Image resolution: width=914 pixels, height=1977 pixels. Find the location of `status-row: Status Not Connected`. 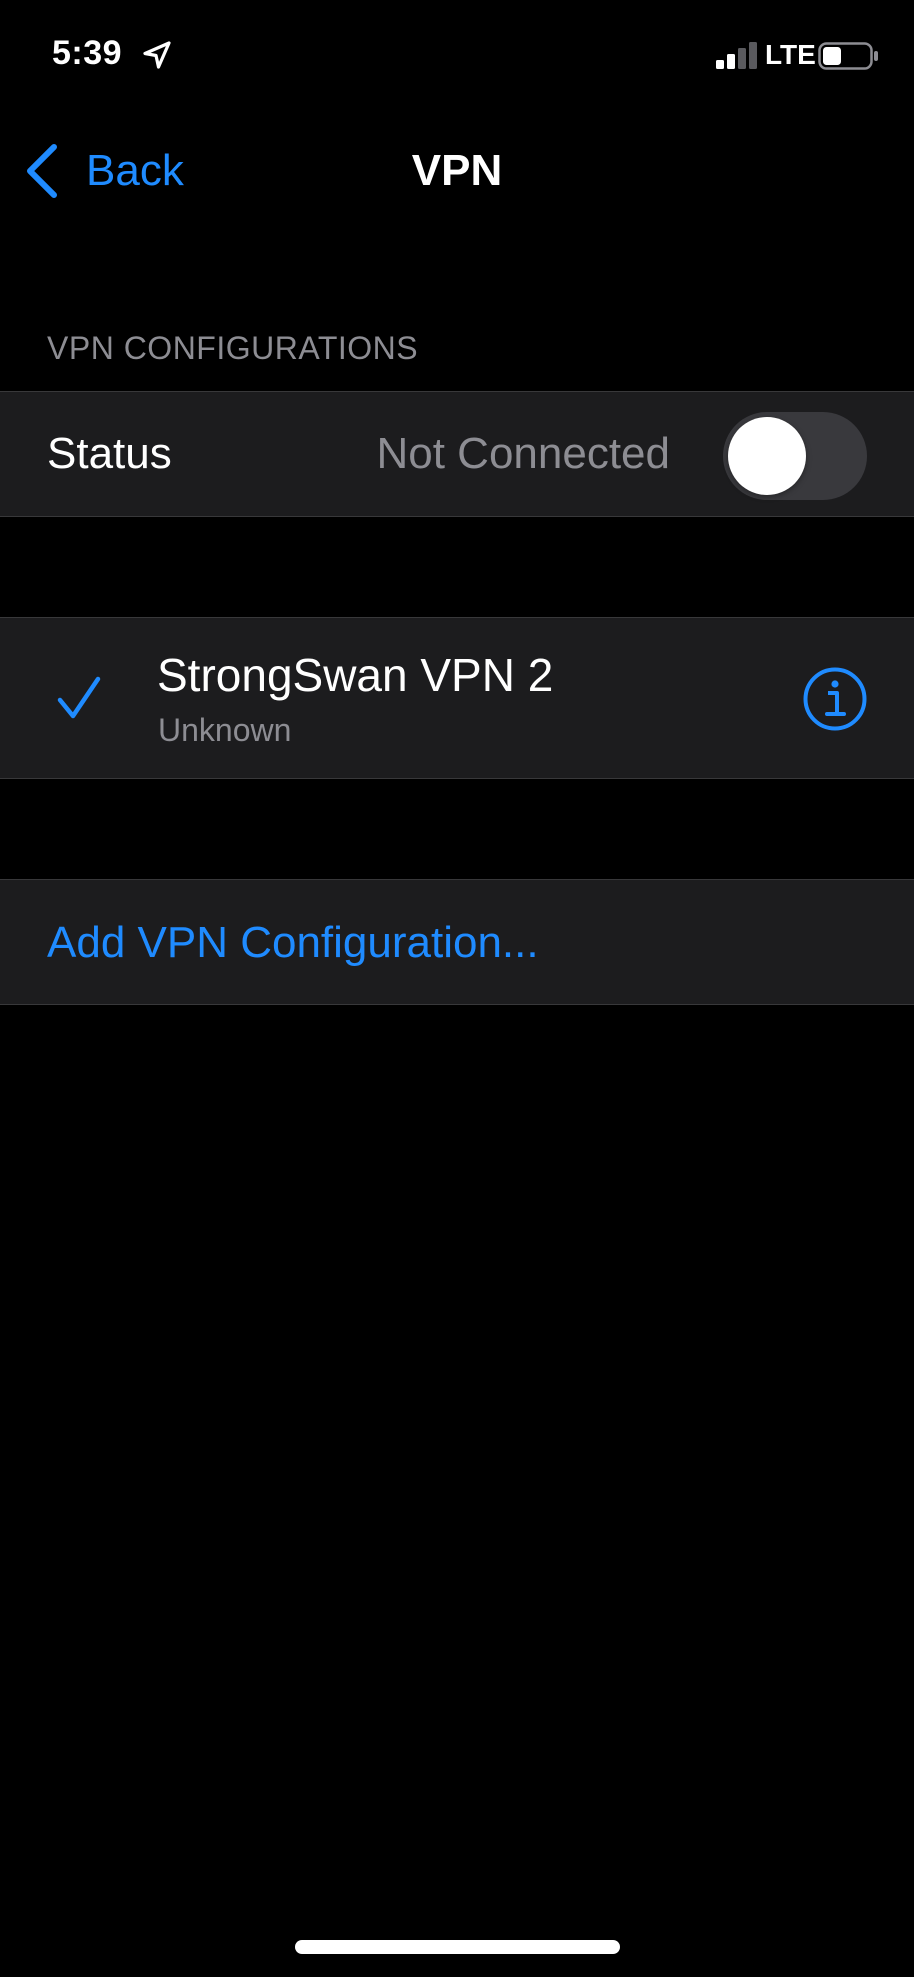

status-row: Status Not Connected is located at coordinates (457, 454).